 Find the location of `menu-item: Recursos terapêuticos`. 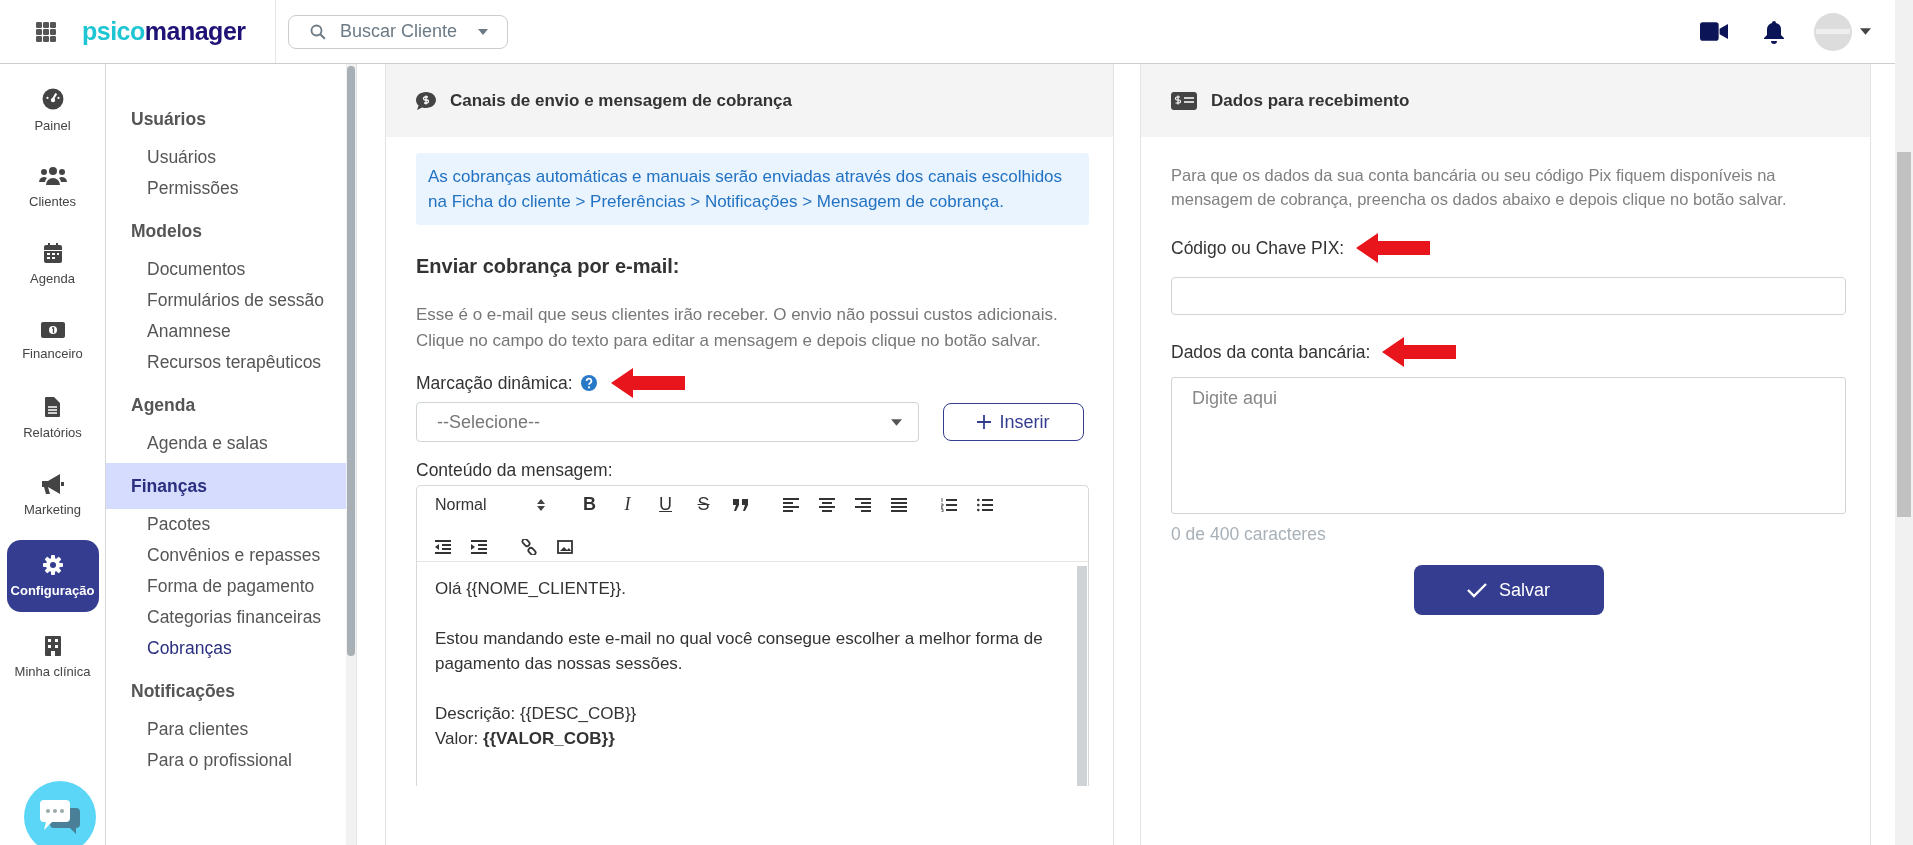

menu-item: Recursos terapêuticos is located at coordinates (226, 362).